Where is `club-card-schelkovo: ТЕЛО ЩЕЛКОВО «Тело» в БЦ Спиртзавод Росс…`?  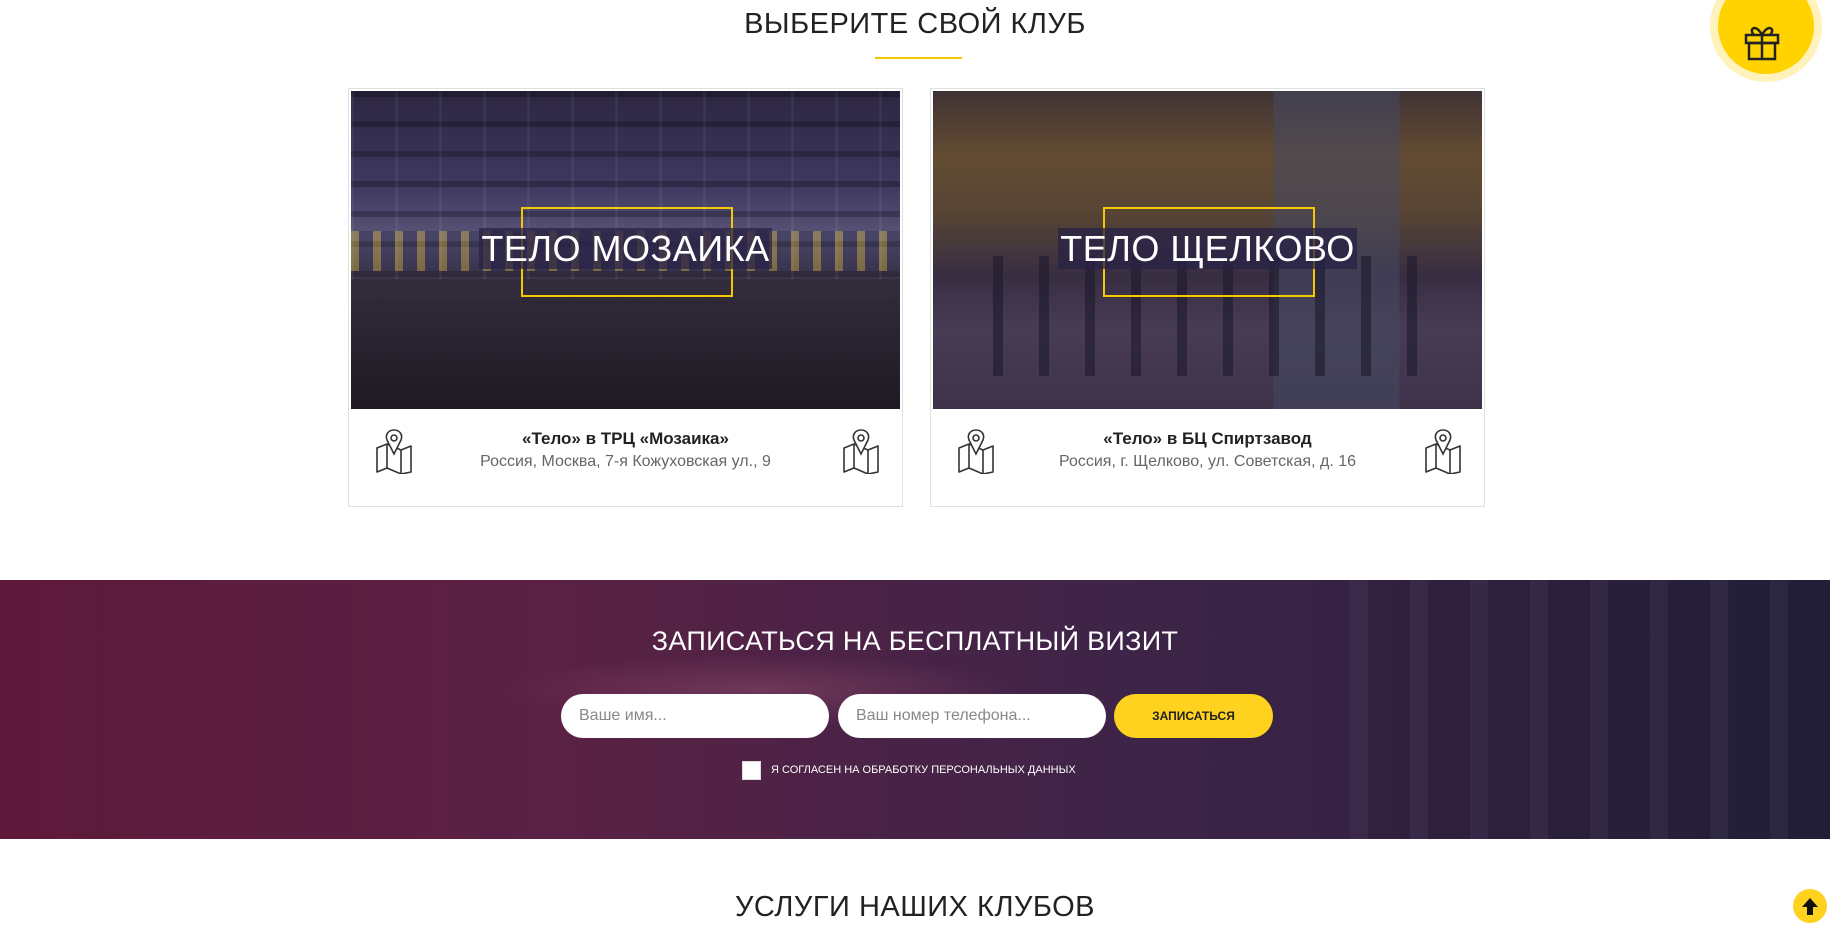 club-card-schelkovo: ТЕЛО ЩЕЛКОВО «Тело» в БЦ Спиртзавод Росс… is located at coordinates (1207, 297).